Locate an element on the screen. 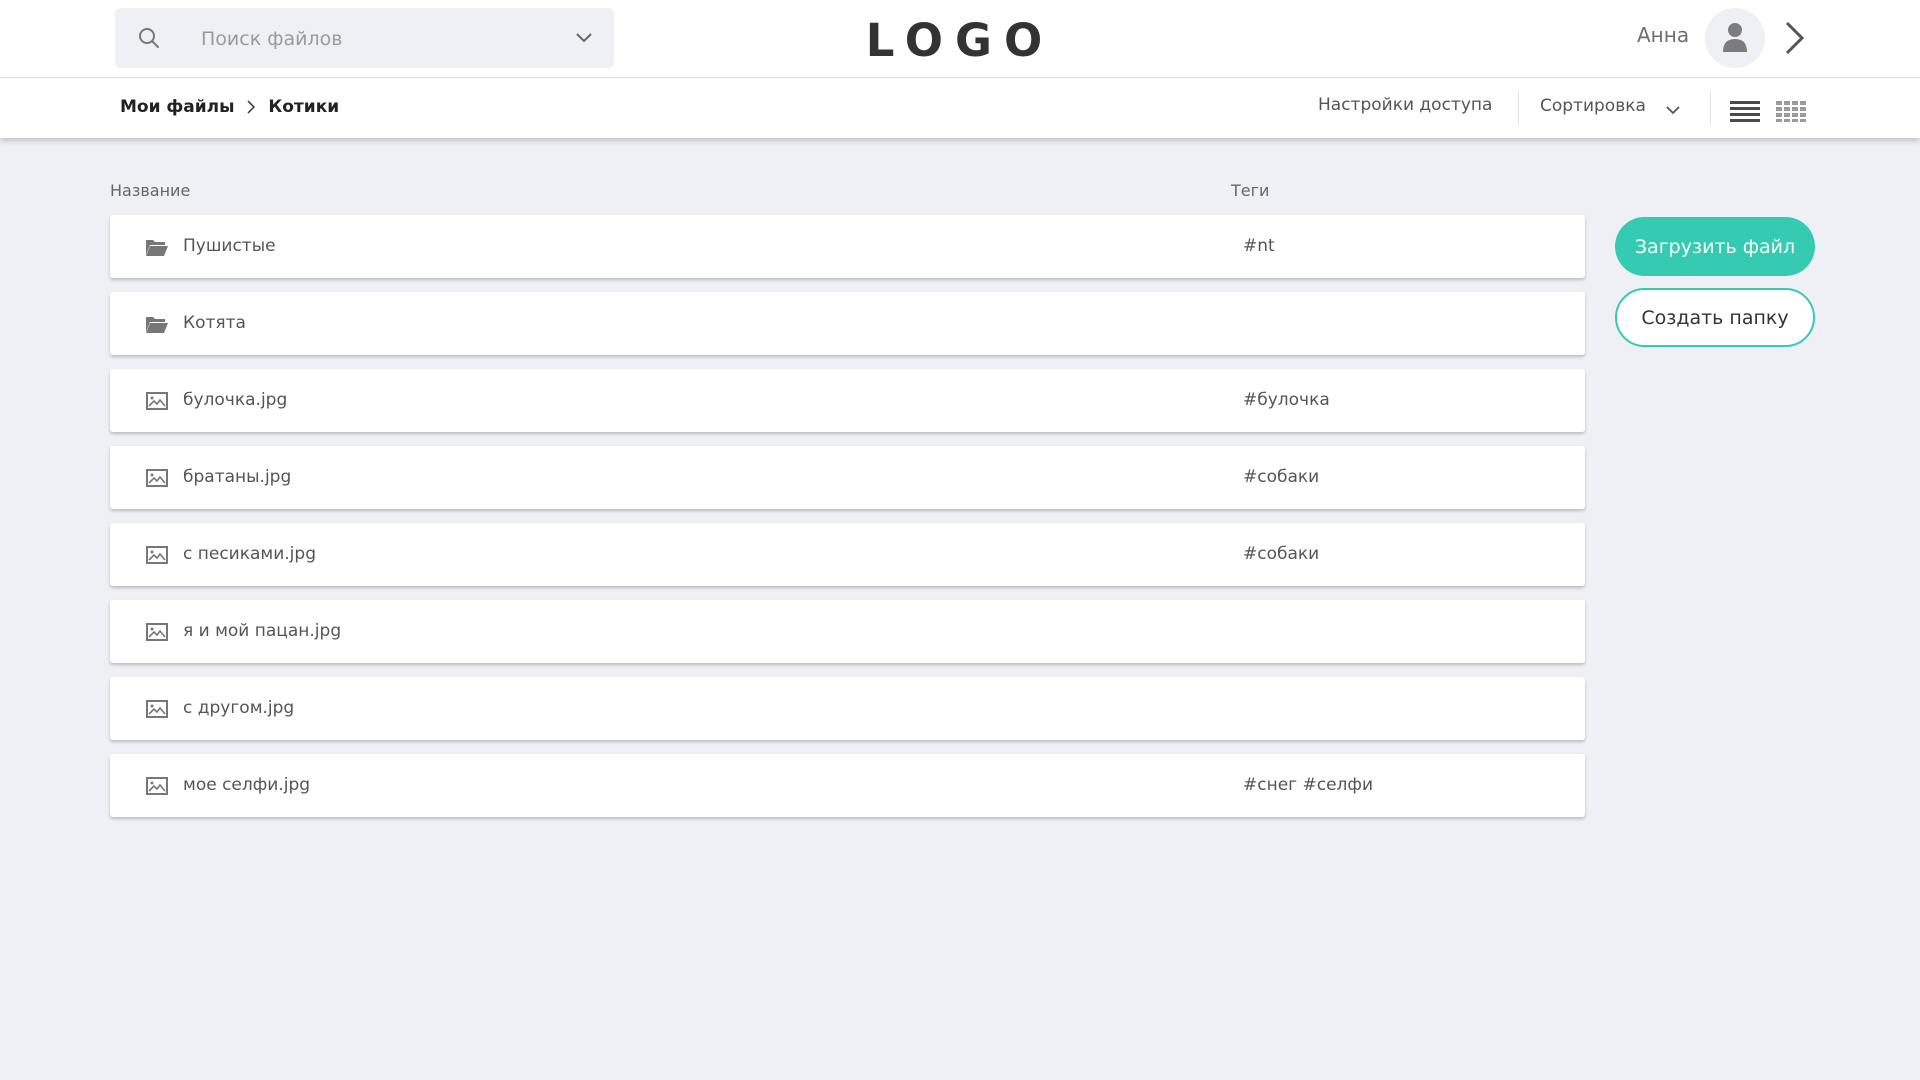 This screenshot has width=1920, height=1080. grid-view-icon is located at coordinates (1791, 111).